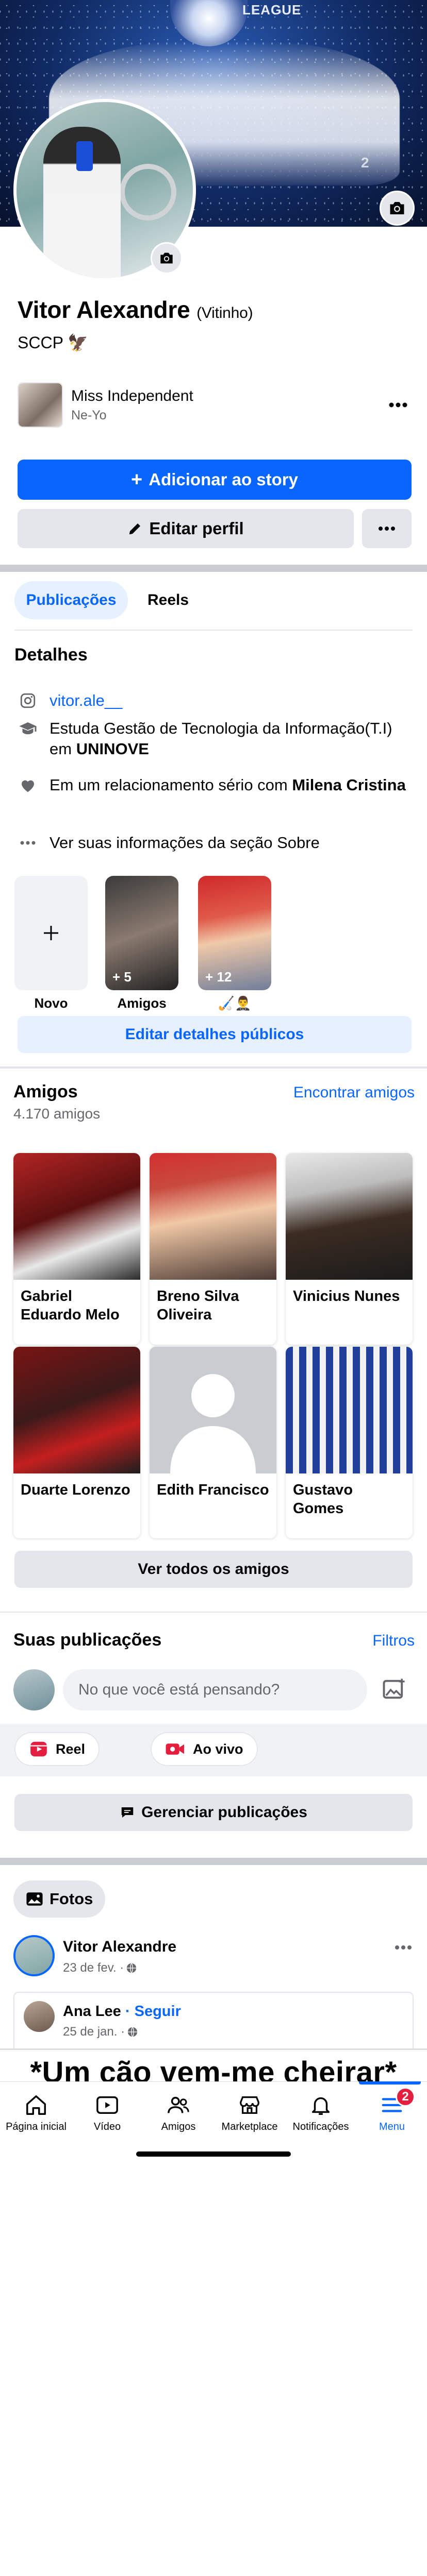 Image resolution: width=427 pixels, height=2576 pixels. What do you see at coordinates (393, 1641) in the screenshot?
I see `filters-link: Filtros` at bounding box center [393, 1641].